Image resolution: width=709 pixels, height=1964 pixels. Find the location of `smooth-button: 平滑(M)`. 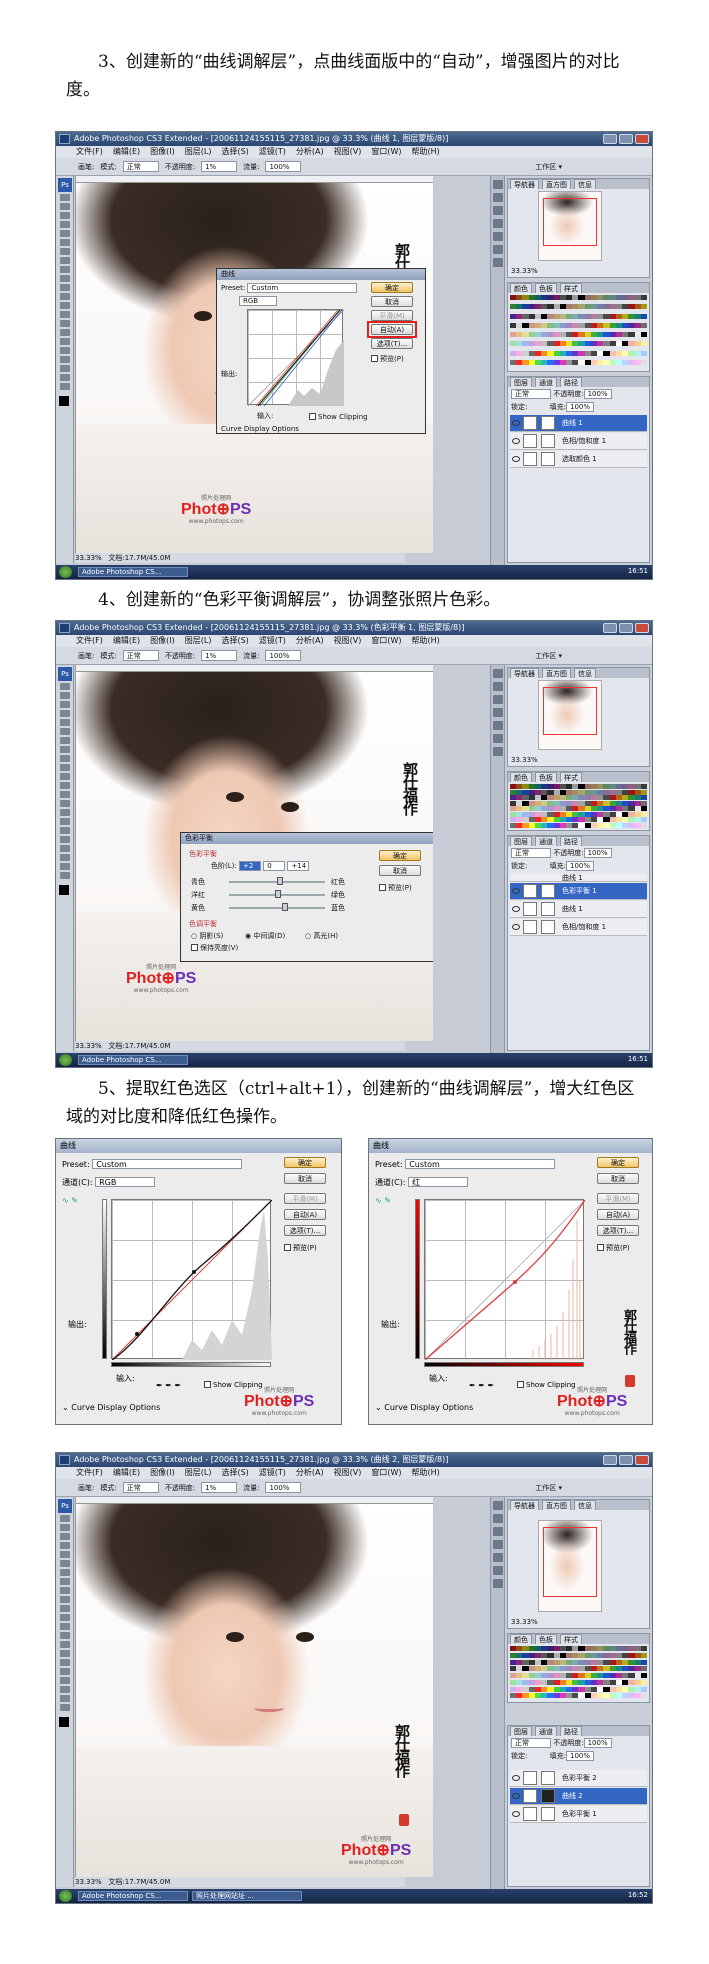

smooth-button: 平滑(M) is located at coordinates (305, 1198).